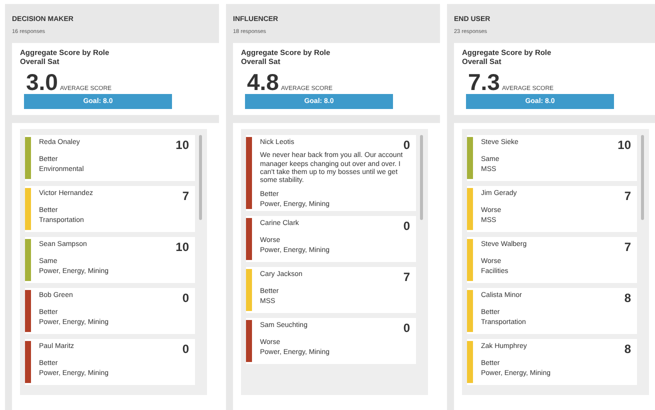 This screenshot has height=410, width=655. Describe the element at coordinates (484, 82) in the screenshot. I see `average-score: 7.3` at that location.